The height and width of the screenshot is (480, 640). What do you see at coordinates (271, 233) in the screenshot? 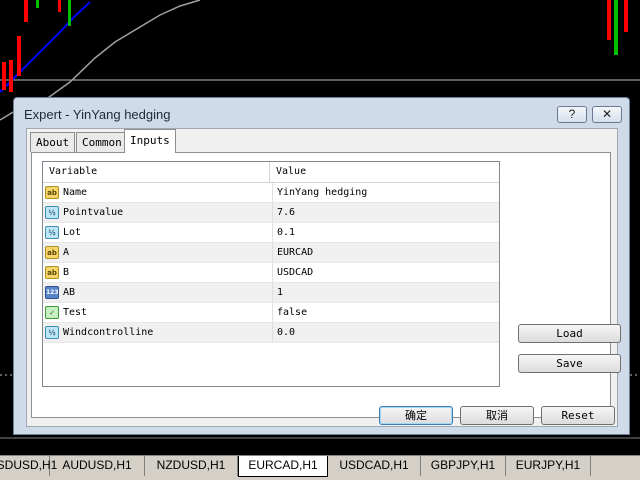
I see `table-row: ½ Lot 0.1` at bounding box center [271, 233].